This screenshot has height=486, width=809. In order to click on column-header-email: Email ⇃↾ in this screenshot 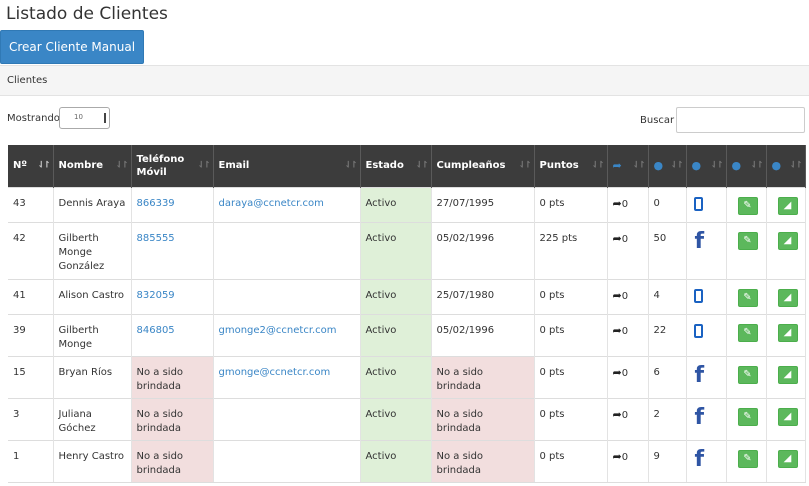, I will do `click(287, 166)`.